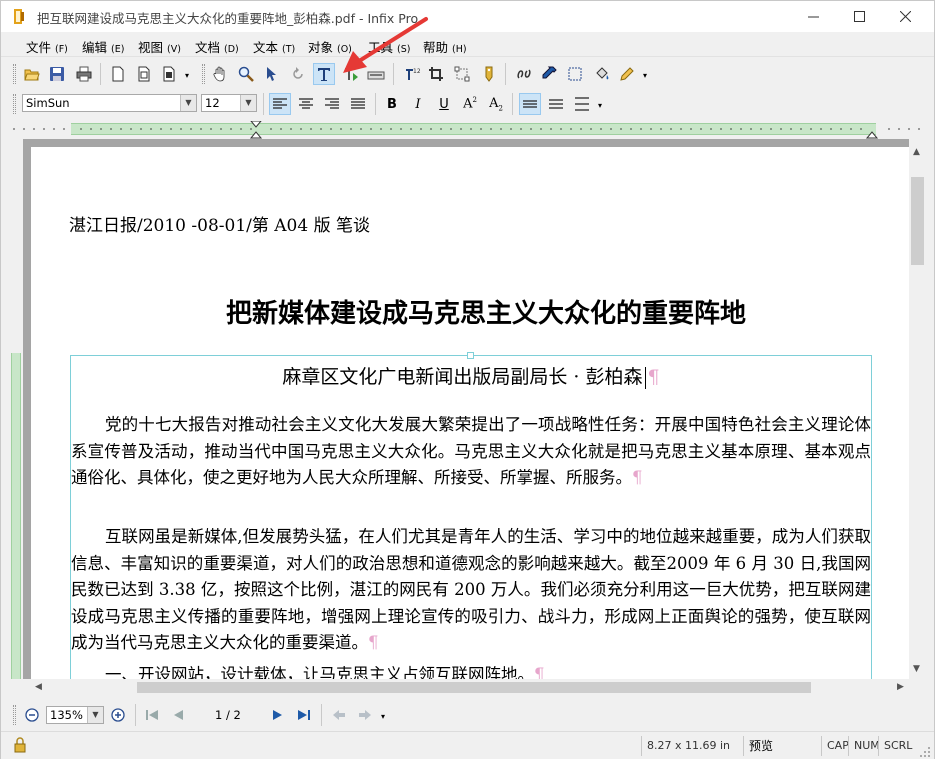 Image resolution: width=935 pixels, height=759 pixels. I want to click on link-button, so click(524, 74).